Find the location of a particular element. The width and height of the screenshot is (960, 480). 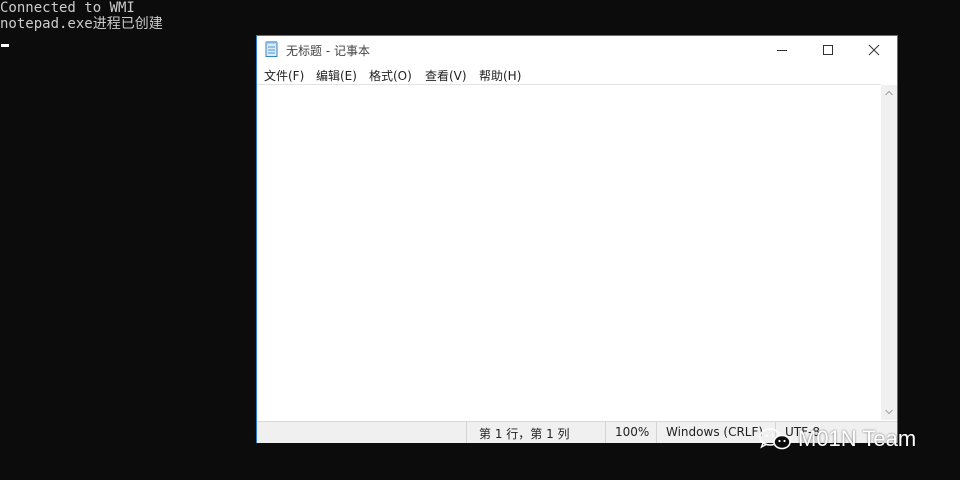

console-output: Connected to WMI notepad.exe进程已创建 is located at coordinates (81, 16).